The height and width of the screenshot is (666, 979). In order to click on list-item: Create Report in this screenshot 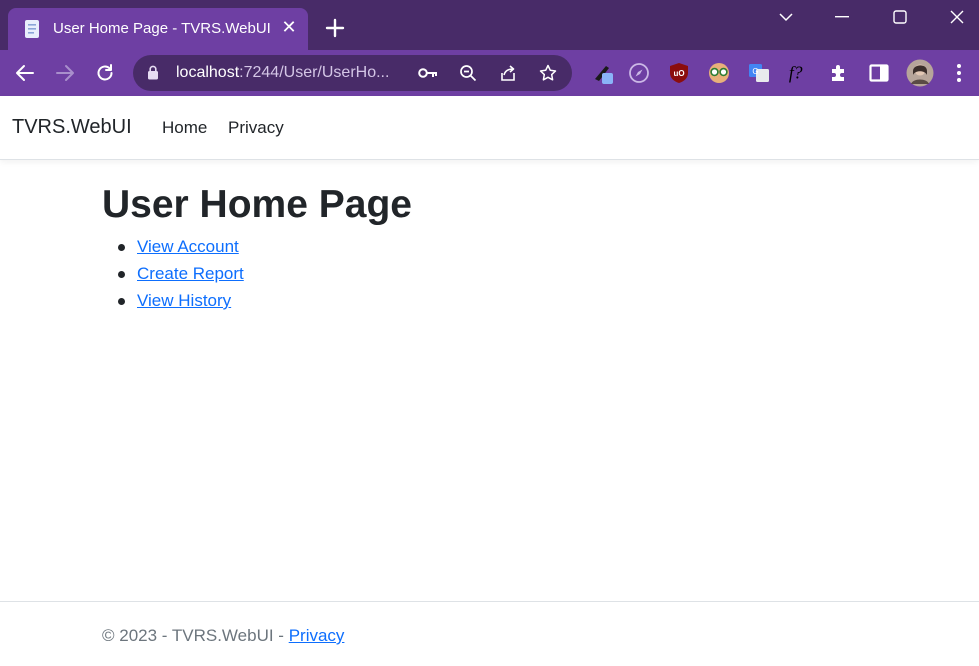, I will do `click(257, 276)`.